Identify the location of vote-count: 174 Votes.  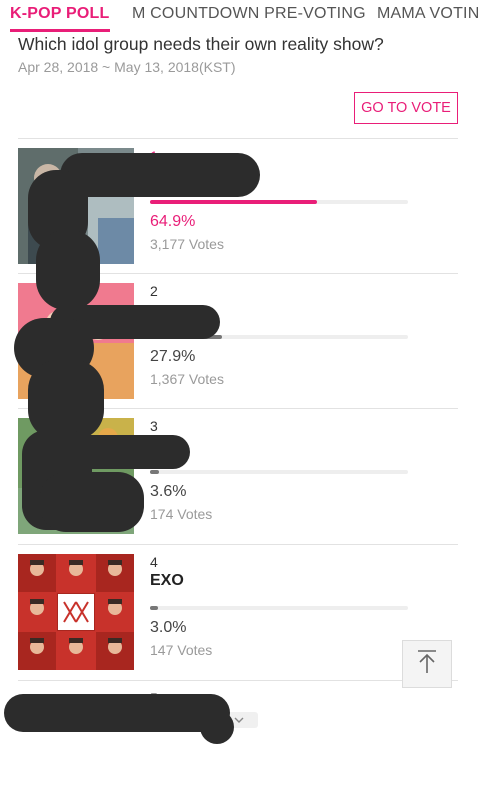
(181, 514).